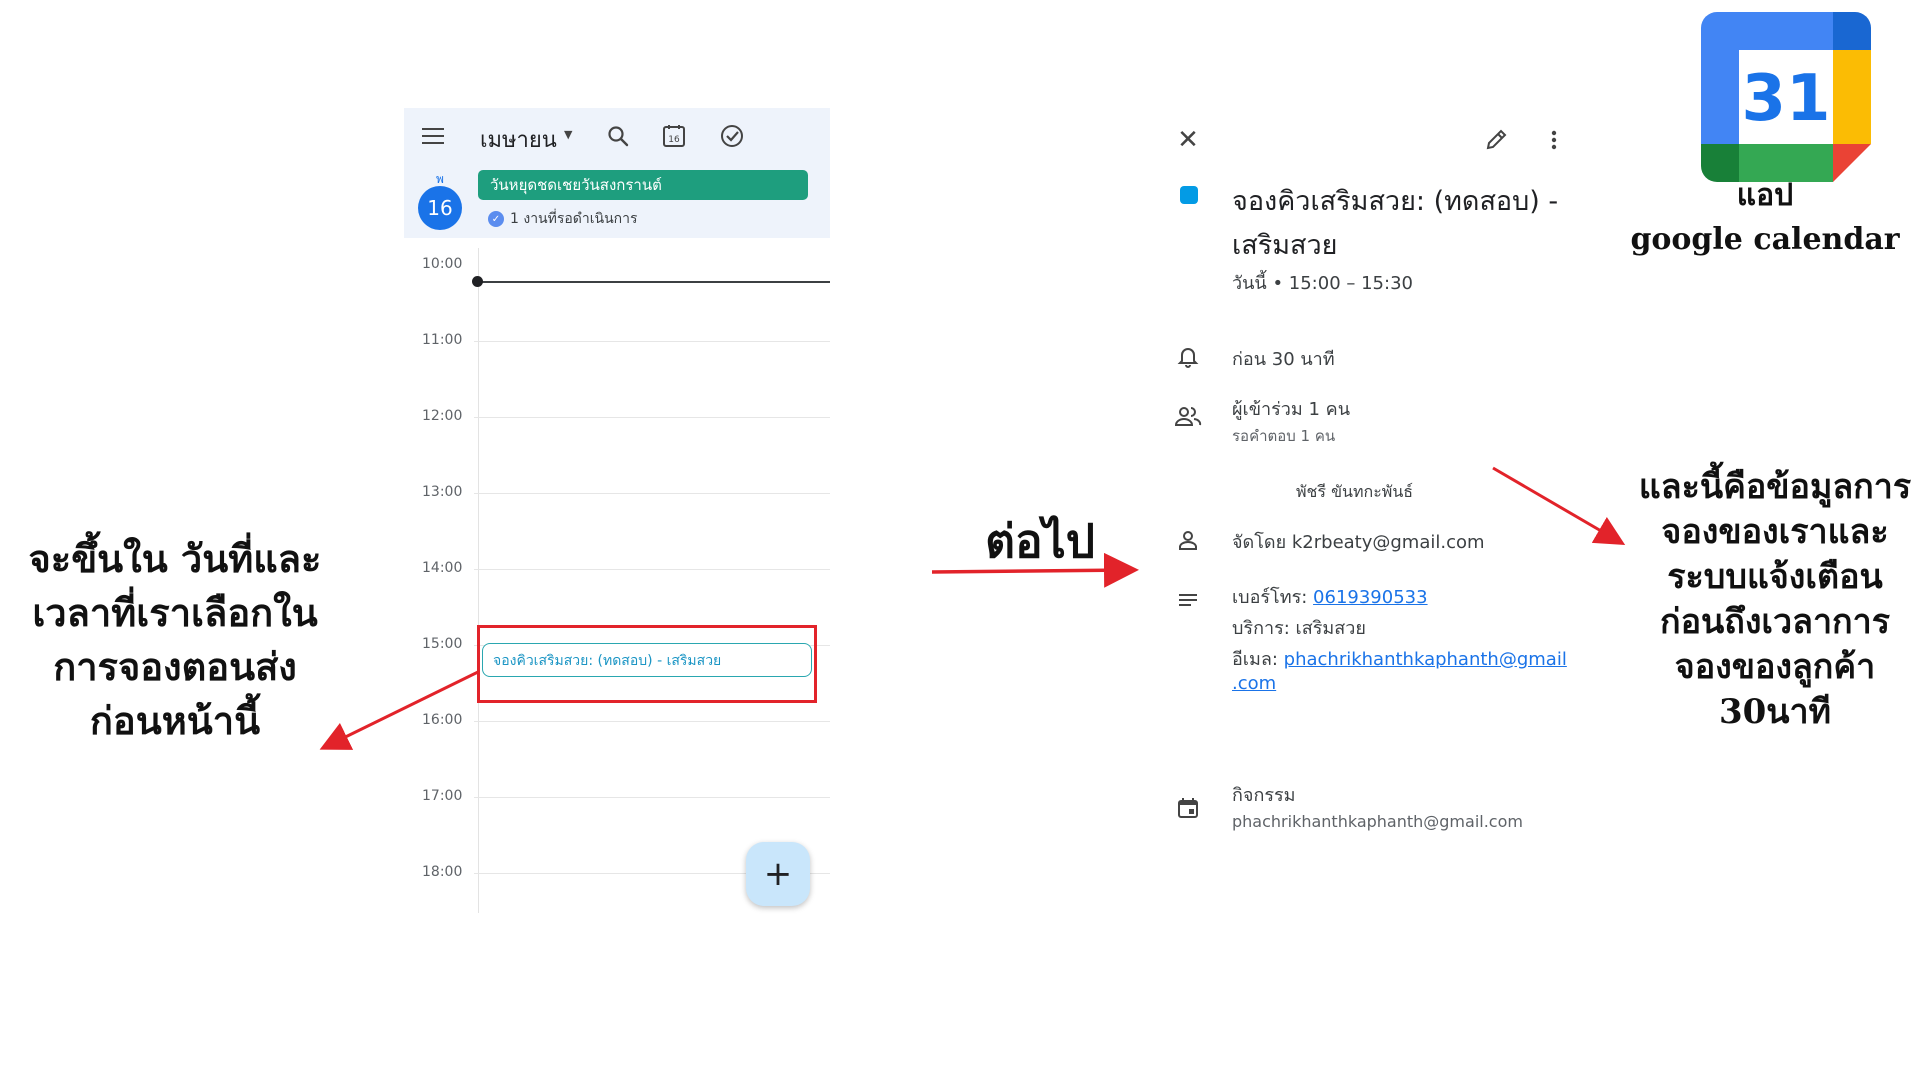 This screenshot has width=1920, height=1080. I want to click on google-calendar-logo: 31, so click(1786, 97).